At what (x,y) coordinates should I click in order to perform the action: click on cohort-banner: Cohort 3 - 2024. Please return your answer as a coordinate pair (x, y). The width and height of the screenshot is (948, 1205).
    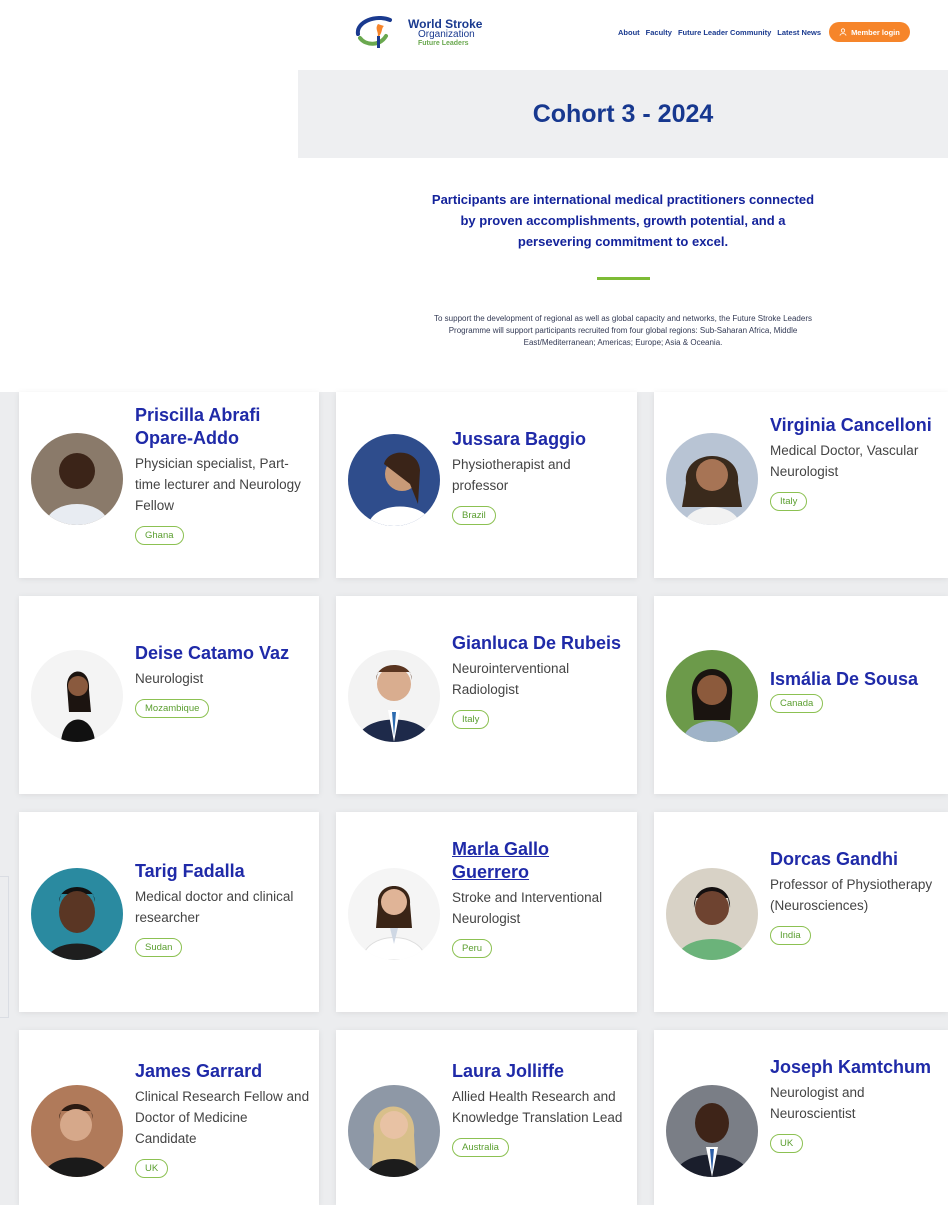
    Looking at the image, I should click on (623, 114).